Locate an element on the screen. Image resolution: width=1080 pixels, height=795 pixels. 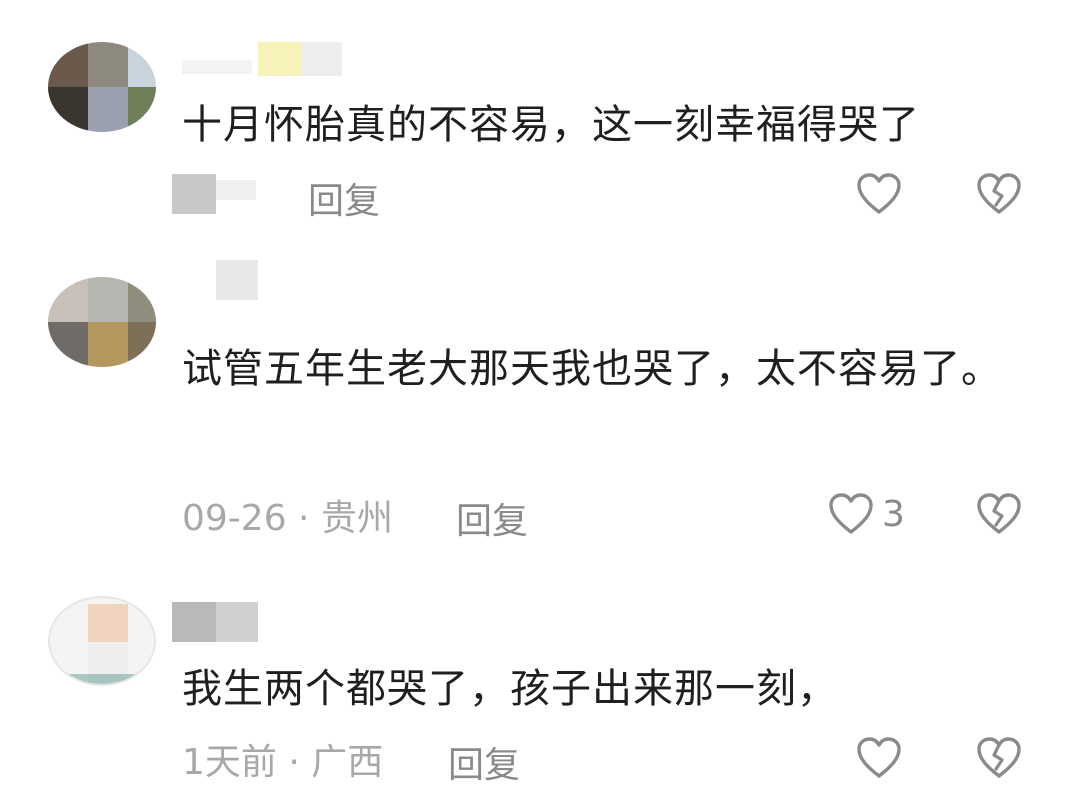
comment-text: 我生两个都哭了，孩子出来那一刻， is located at coordinates (510, 689).